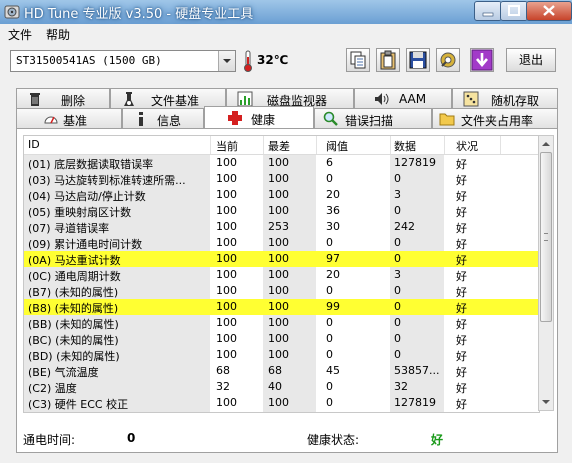  I want to click on tab-error-scan: 错误扫描, so click(373, 118).